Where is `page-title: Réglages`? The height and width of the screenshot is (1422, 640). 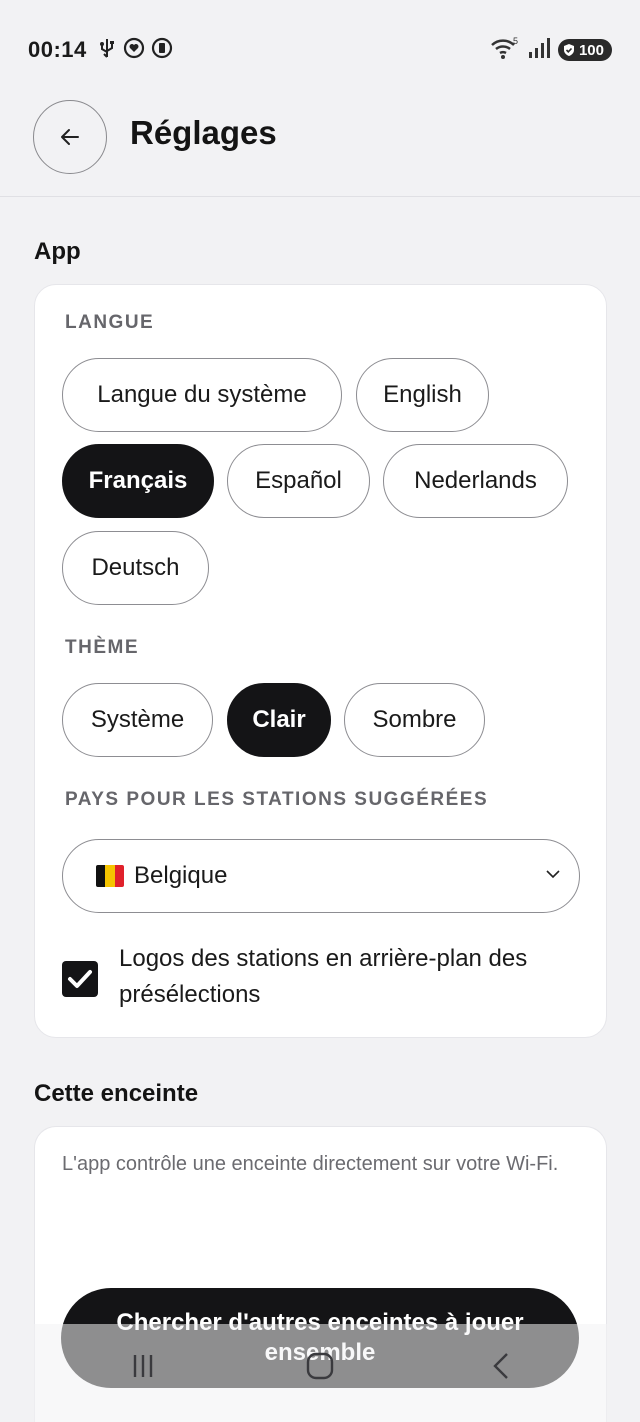 page-title: Réglages is located at coordinates (203, 132).